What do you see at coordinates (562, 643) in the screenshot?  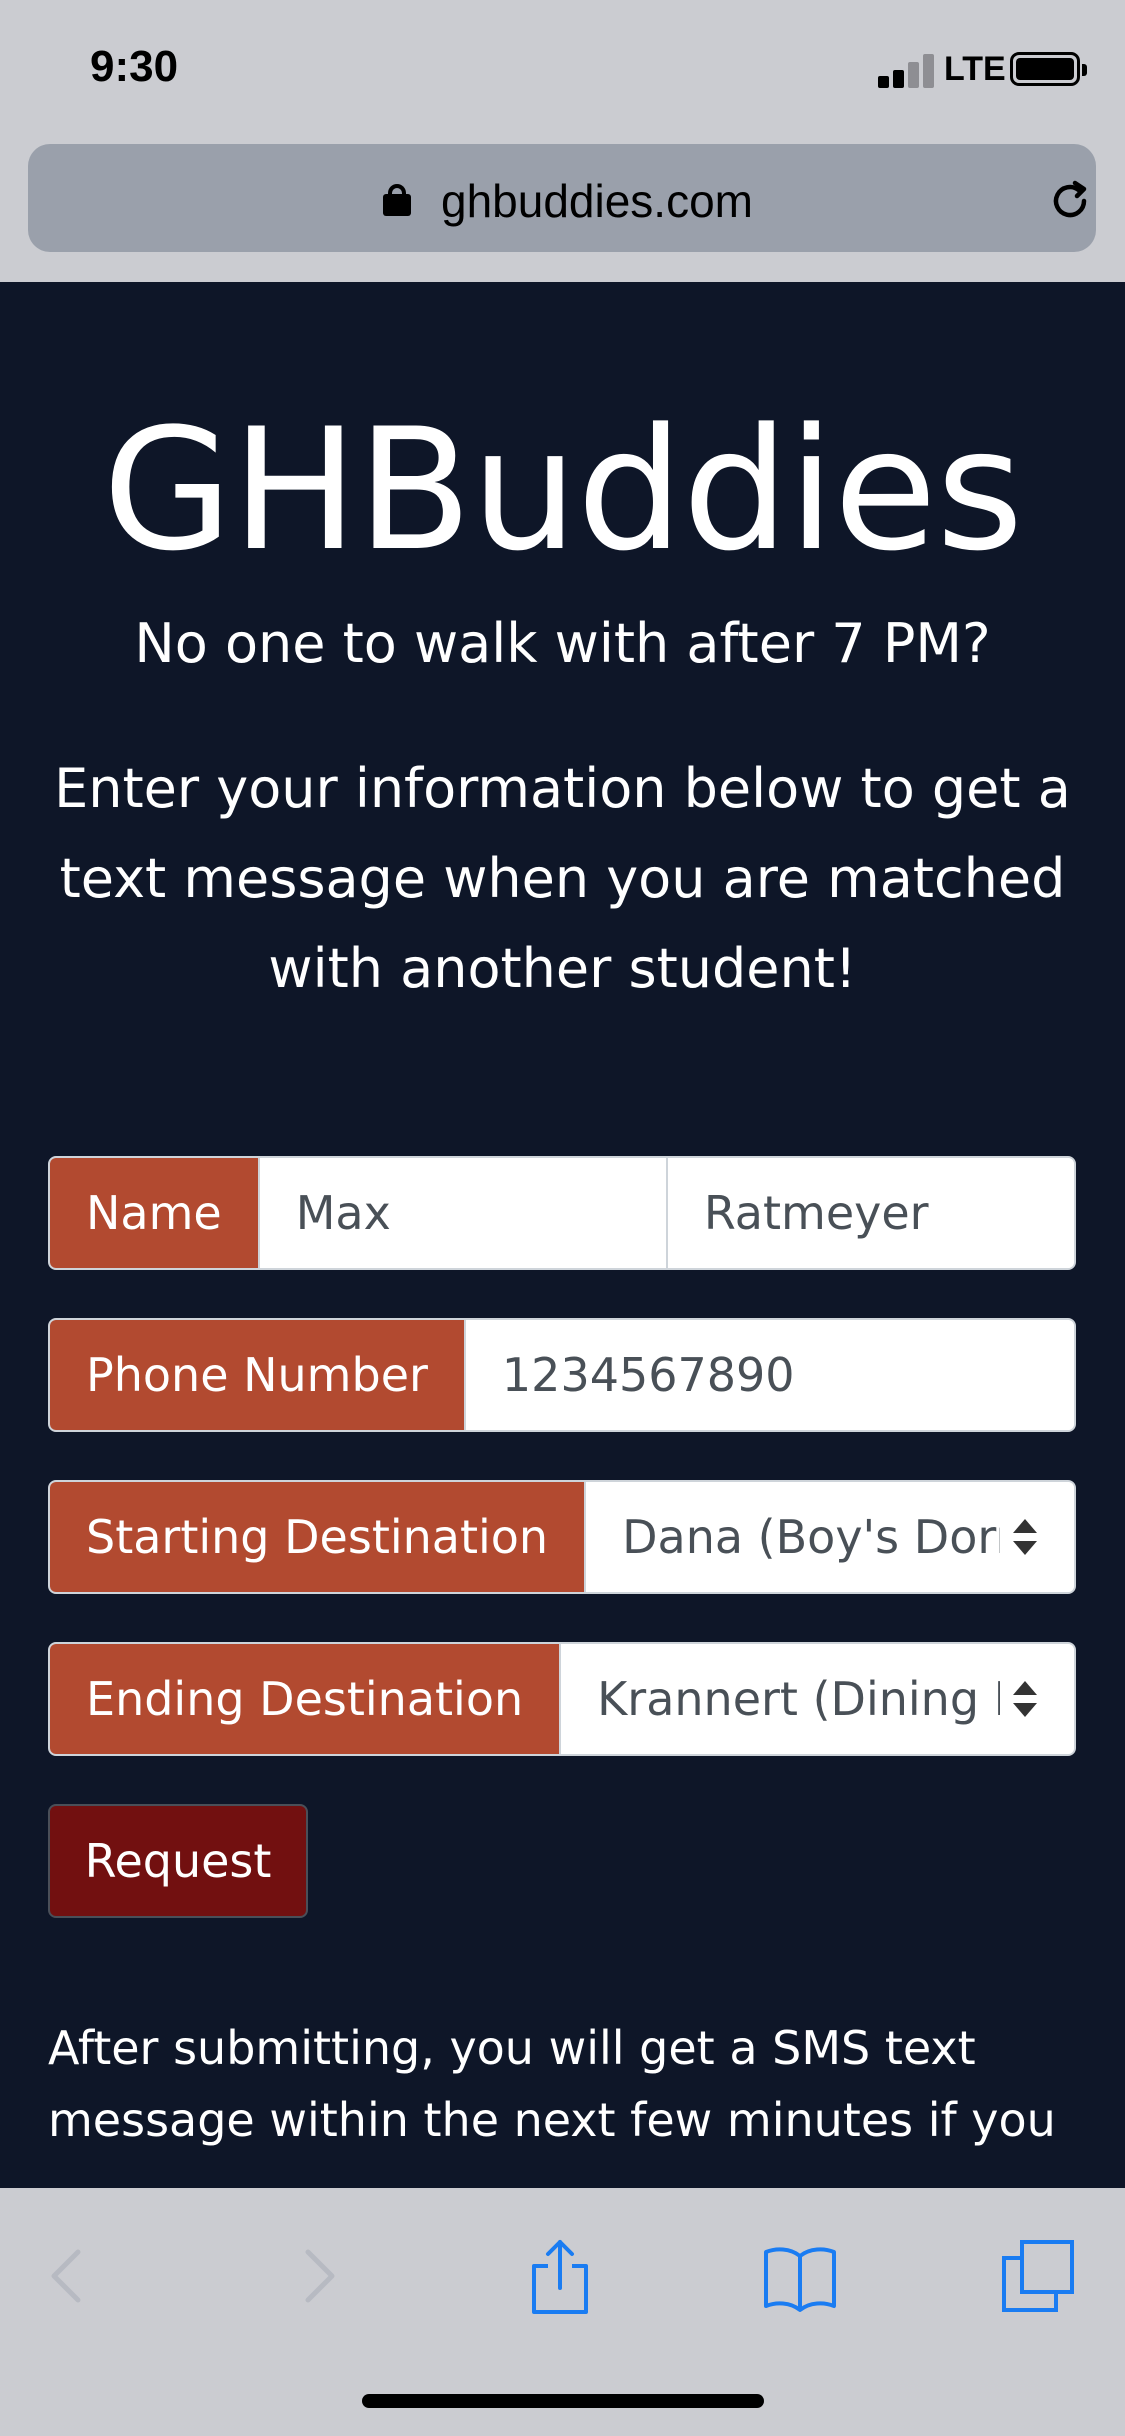 I see `lead-text: No one to walk with after 7 PM?` at bounding box center [562, 643].